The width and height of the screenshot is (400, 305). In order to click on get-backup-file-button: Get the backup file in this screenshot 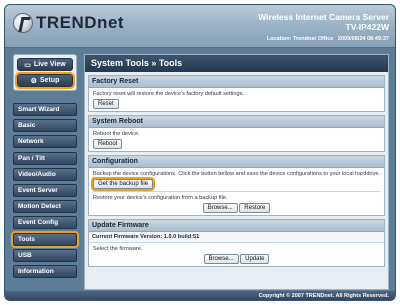, I will do `click(123, 184)`.